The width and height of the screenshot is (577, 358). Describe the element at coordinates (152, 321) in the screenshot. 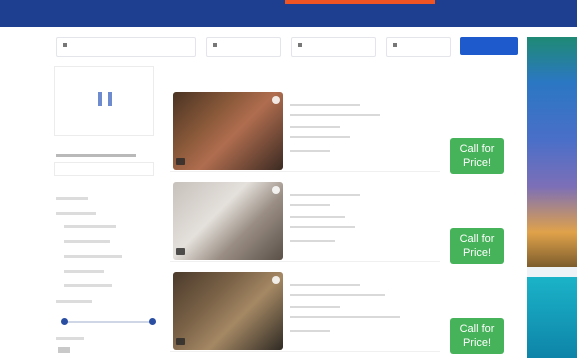

I see `price-slider-max-handle` at that location.